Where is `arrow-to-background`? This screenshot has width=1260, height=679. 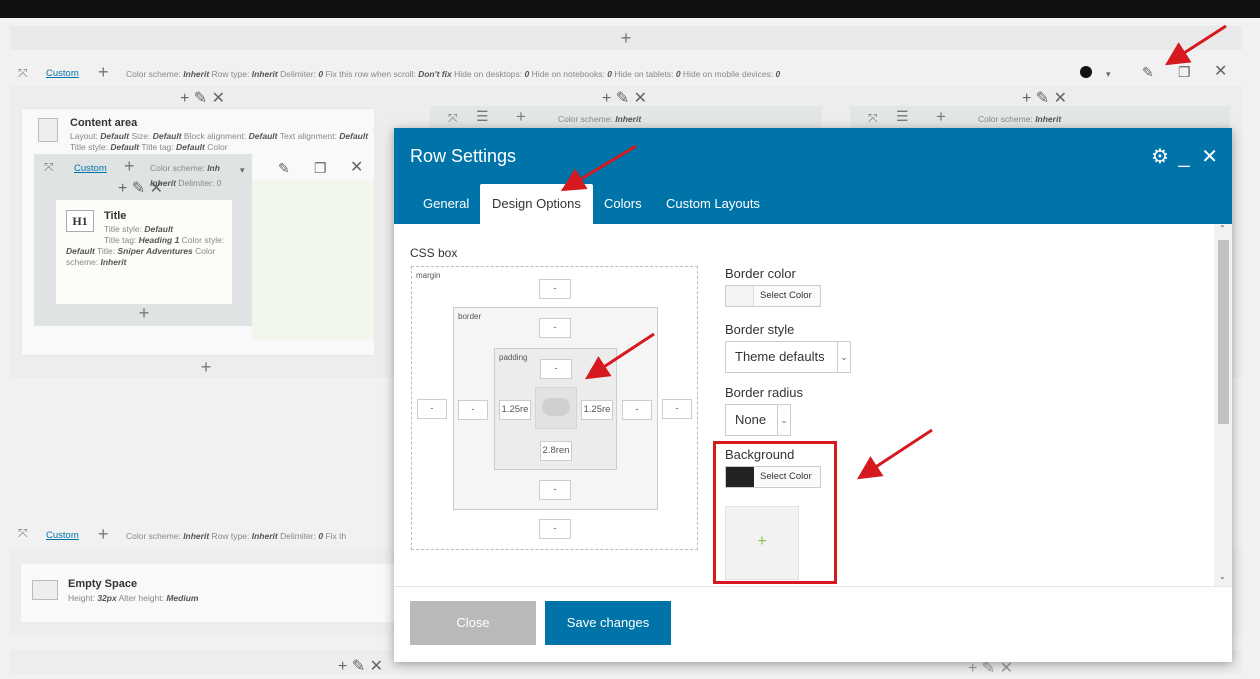
arrow-to-background is located at coordinates (894, 454).